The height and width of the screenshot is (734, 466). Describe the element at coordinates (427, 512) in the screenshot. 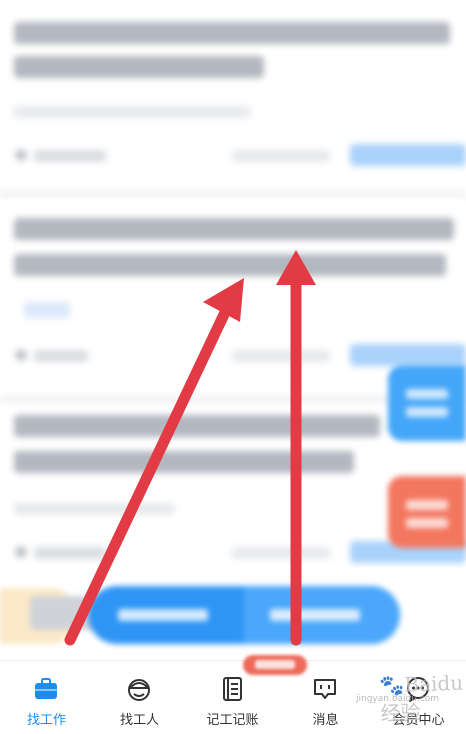

I see `floating-promo-red` at that location.